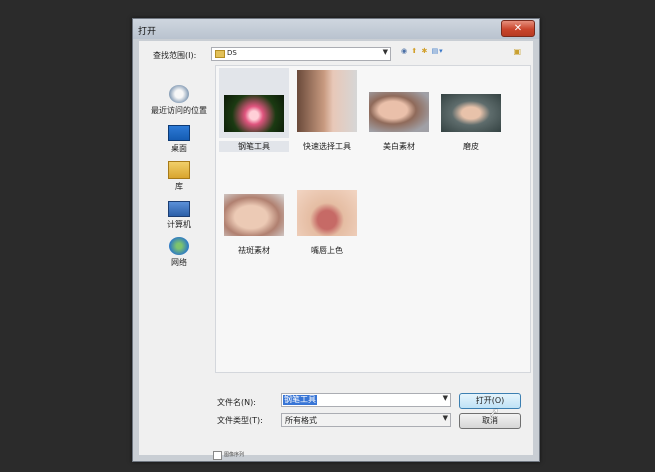  What do you see at coordinates (301, 54) in the screenshot?
I see `look-in-dropdown: DS ▼` at bounding box center [301, 54].